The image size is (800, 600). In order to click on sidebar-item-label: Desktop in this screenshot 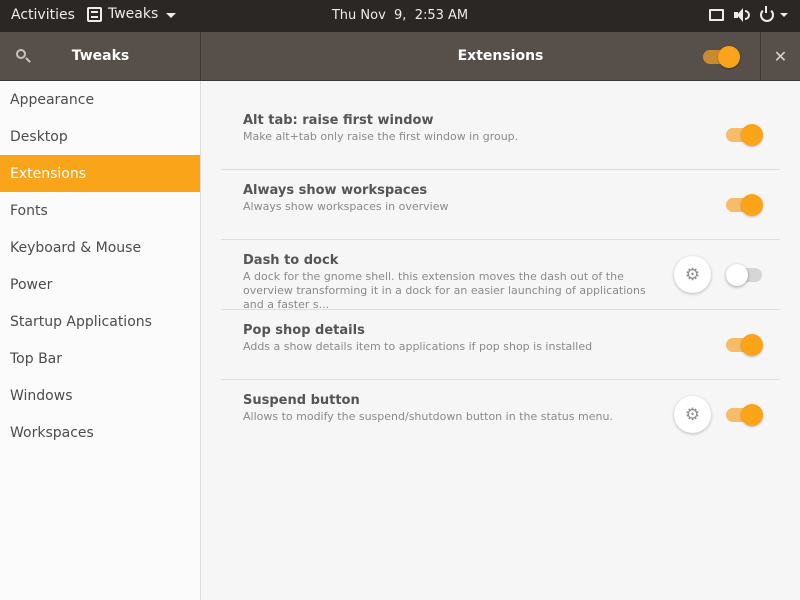, I will do `click(39, 136)`.